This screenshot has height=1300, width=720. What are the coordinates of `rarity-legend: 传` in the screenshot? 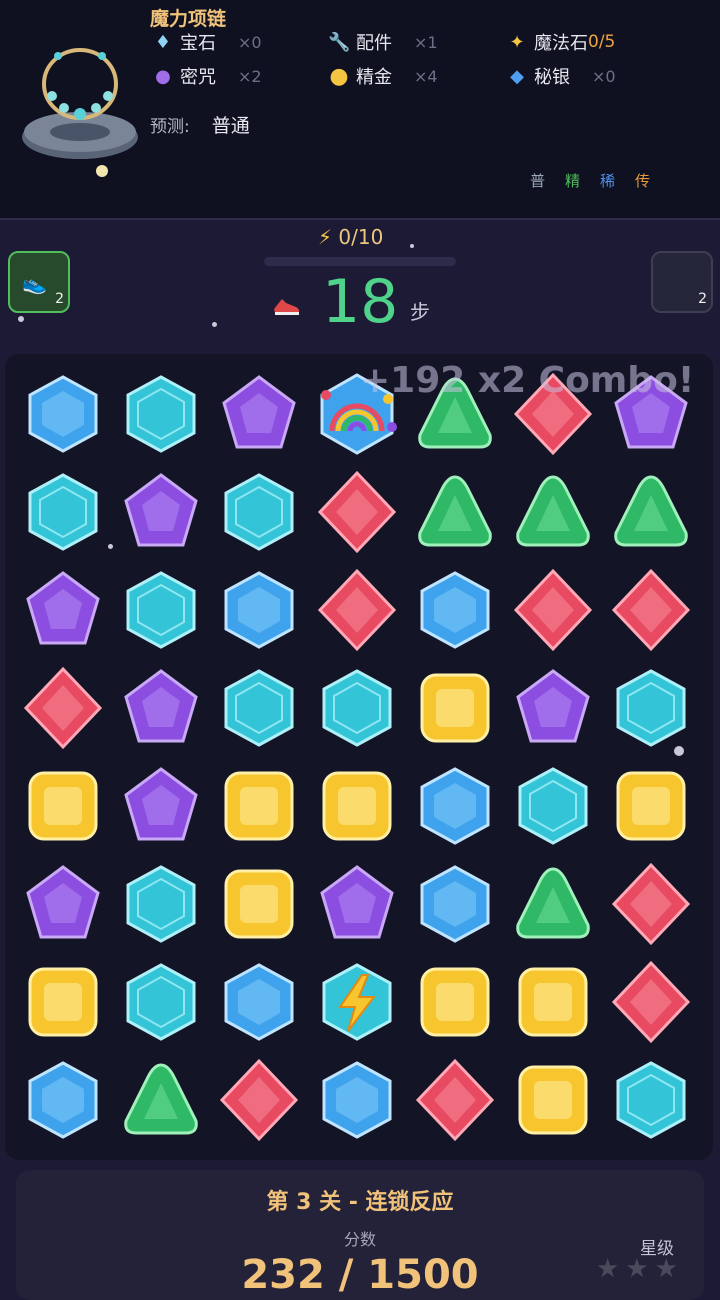 It's located at (643, 181).